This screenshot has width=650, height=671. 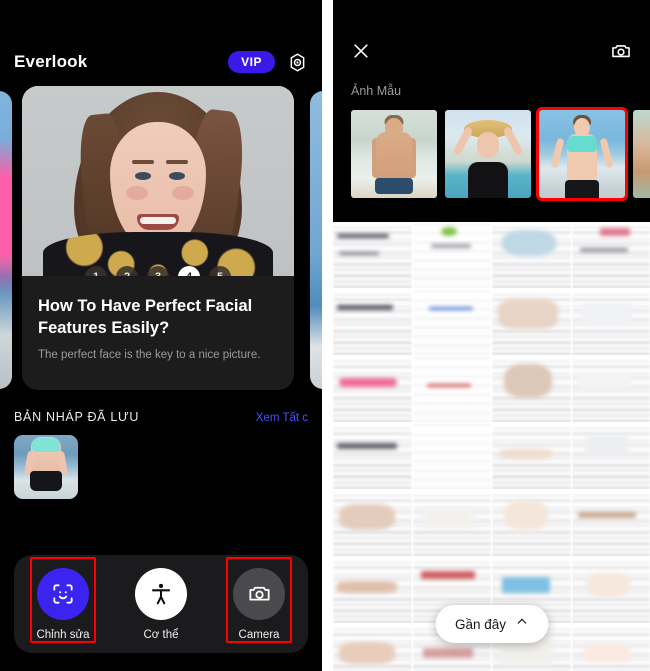 I want to click on drafts-section-title: BẢN NHÁP ĐÃ LƯU, so click(x=77, y=417).